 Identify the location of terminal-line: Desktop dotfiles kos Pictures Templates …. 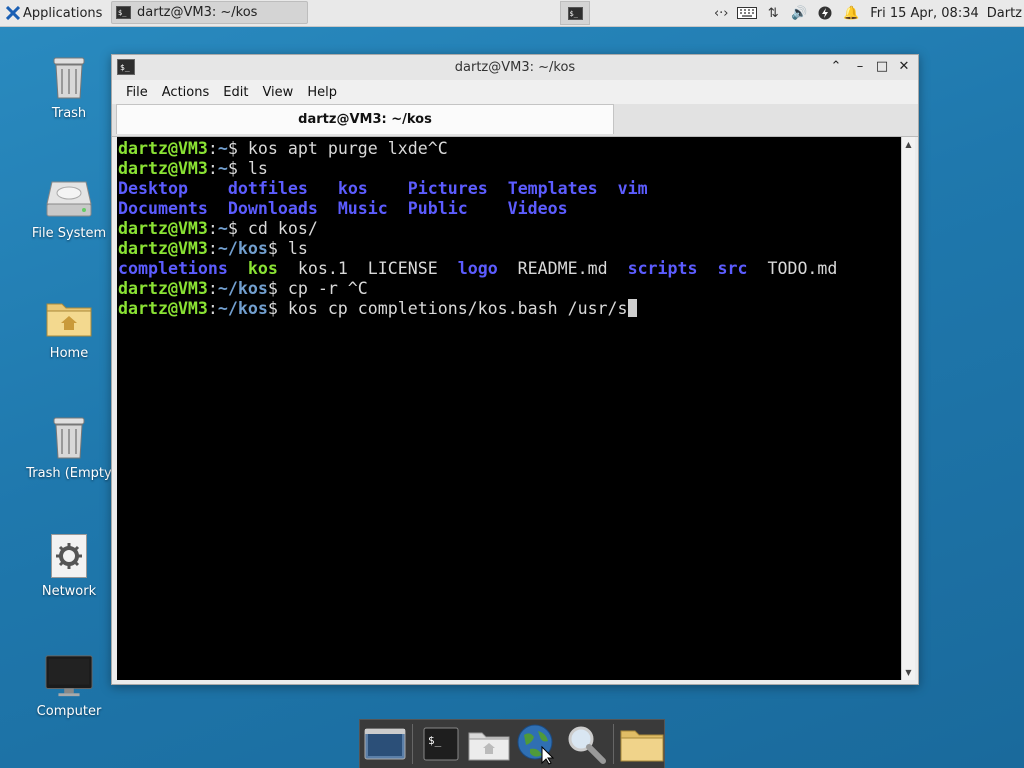
(509, 189).